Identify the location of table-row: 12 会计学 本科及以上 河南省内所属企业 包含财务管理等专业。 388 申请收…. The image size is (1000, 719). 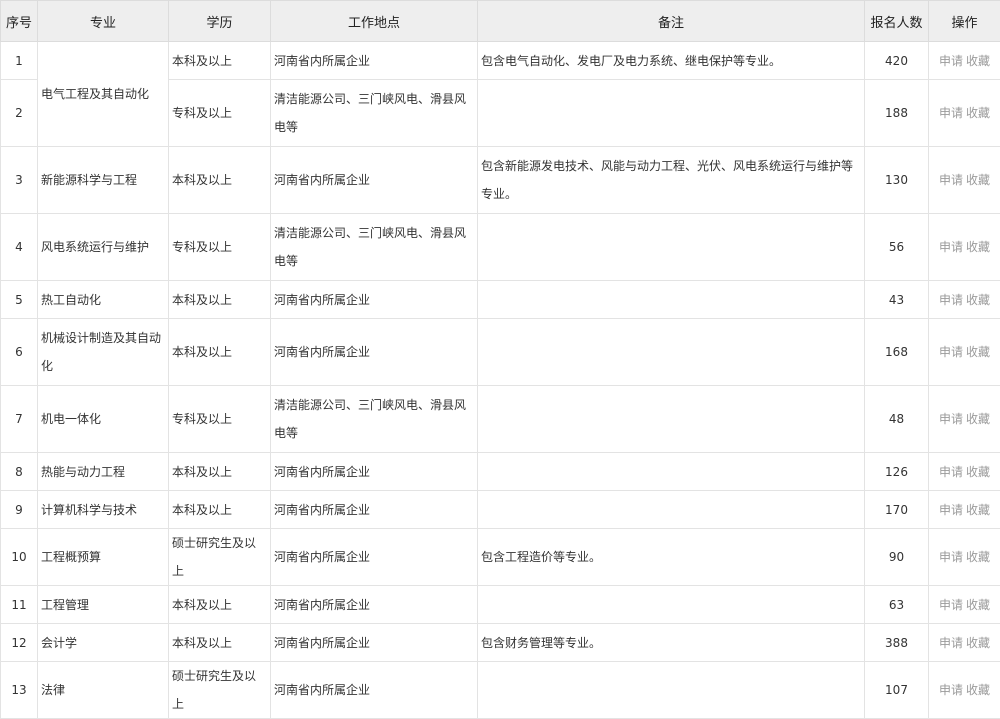
(500, 643).